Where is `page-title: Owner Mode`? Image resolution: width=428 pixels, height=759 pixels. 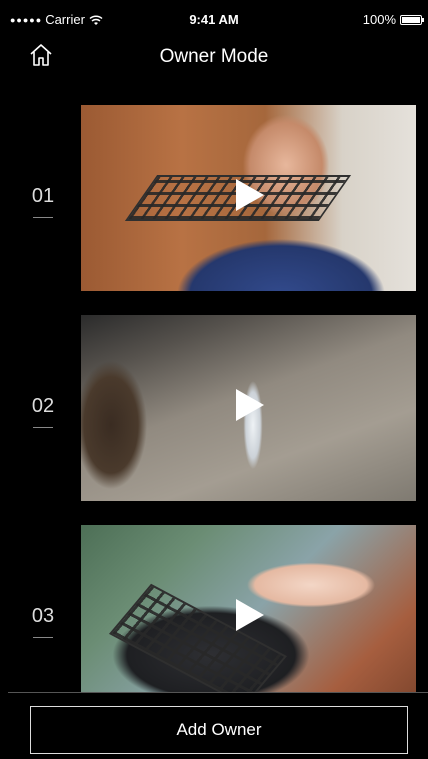 page-title: Owner Mode is located at coordinates (214, 56).